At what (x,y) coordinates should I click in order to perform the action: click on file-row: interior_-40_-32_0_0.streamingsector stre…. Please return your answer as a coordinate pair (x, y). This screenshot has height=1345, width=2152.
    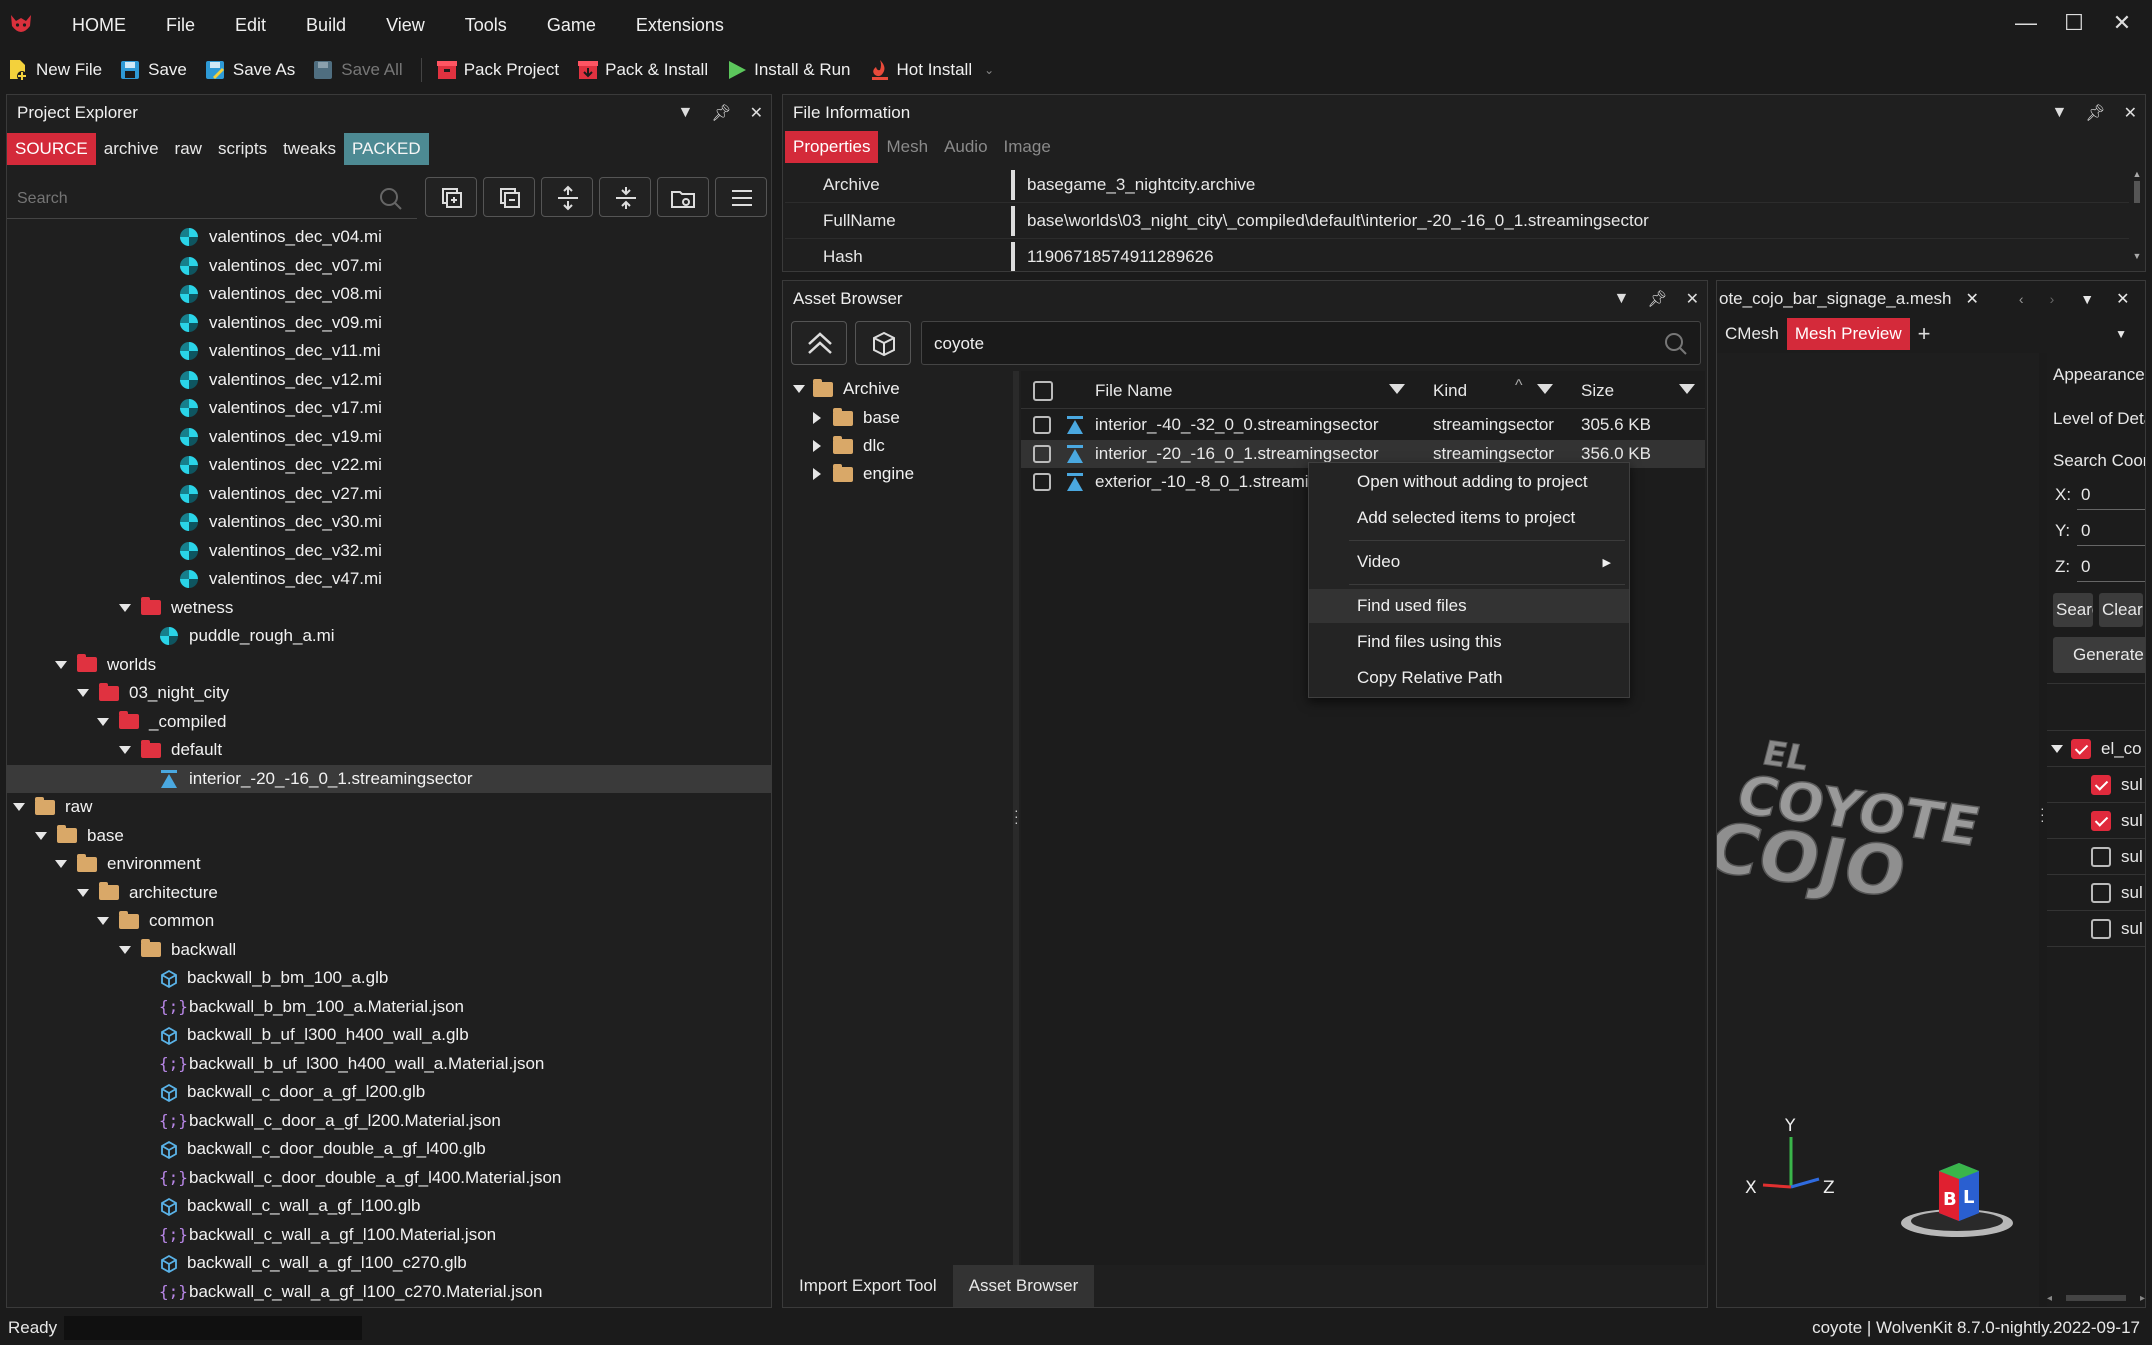
    Looking at the image, I should click on (1363, 425).